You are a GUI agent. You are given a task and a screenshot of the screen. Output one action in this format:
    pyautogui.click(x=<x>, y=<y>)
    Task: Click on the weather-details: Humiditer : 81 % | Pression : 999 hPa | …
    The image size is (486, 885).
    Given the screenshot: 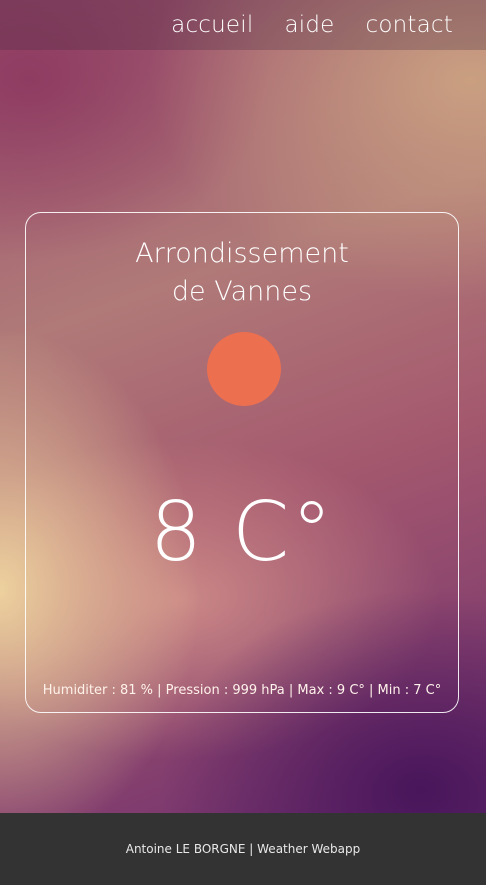 What is the action you would take?
    pyautogui.click(x=242, y=690)
    